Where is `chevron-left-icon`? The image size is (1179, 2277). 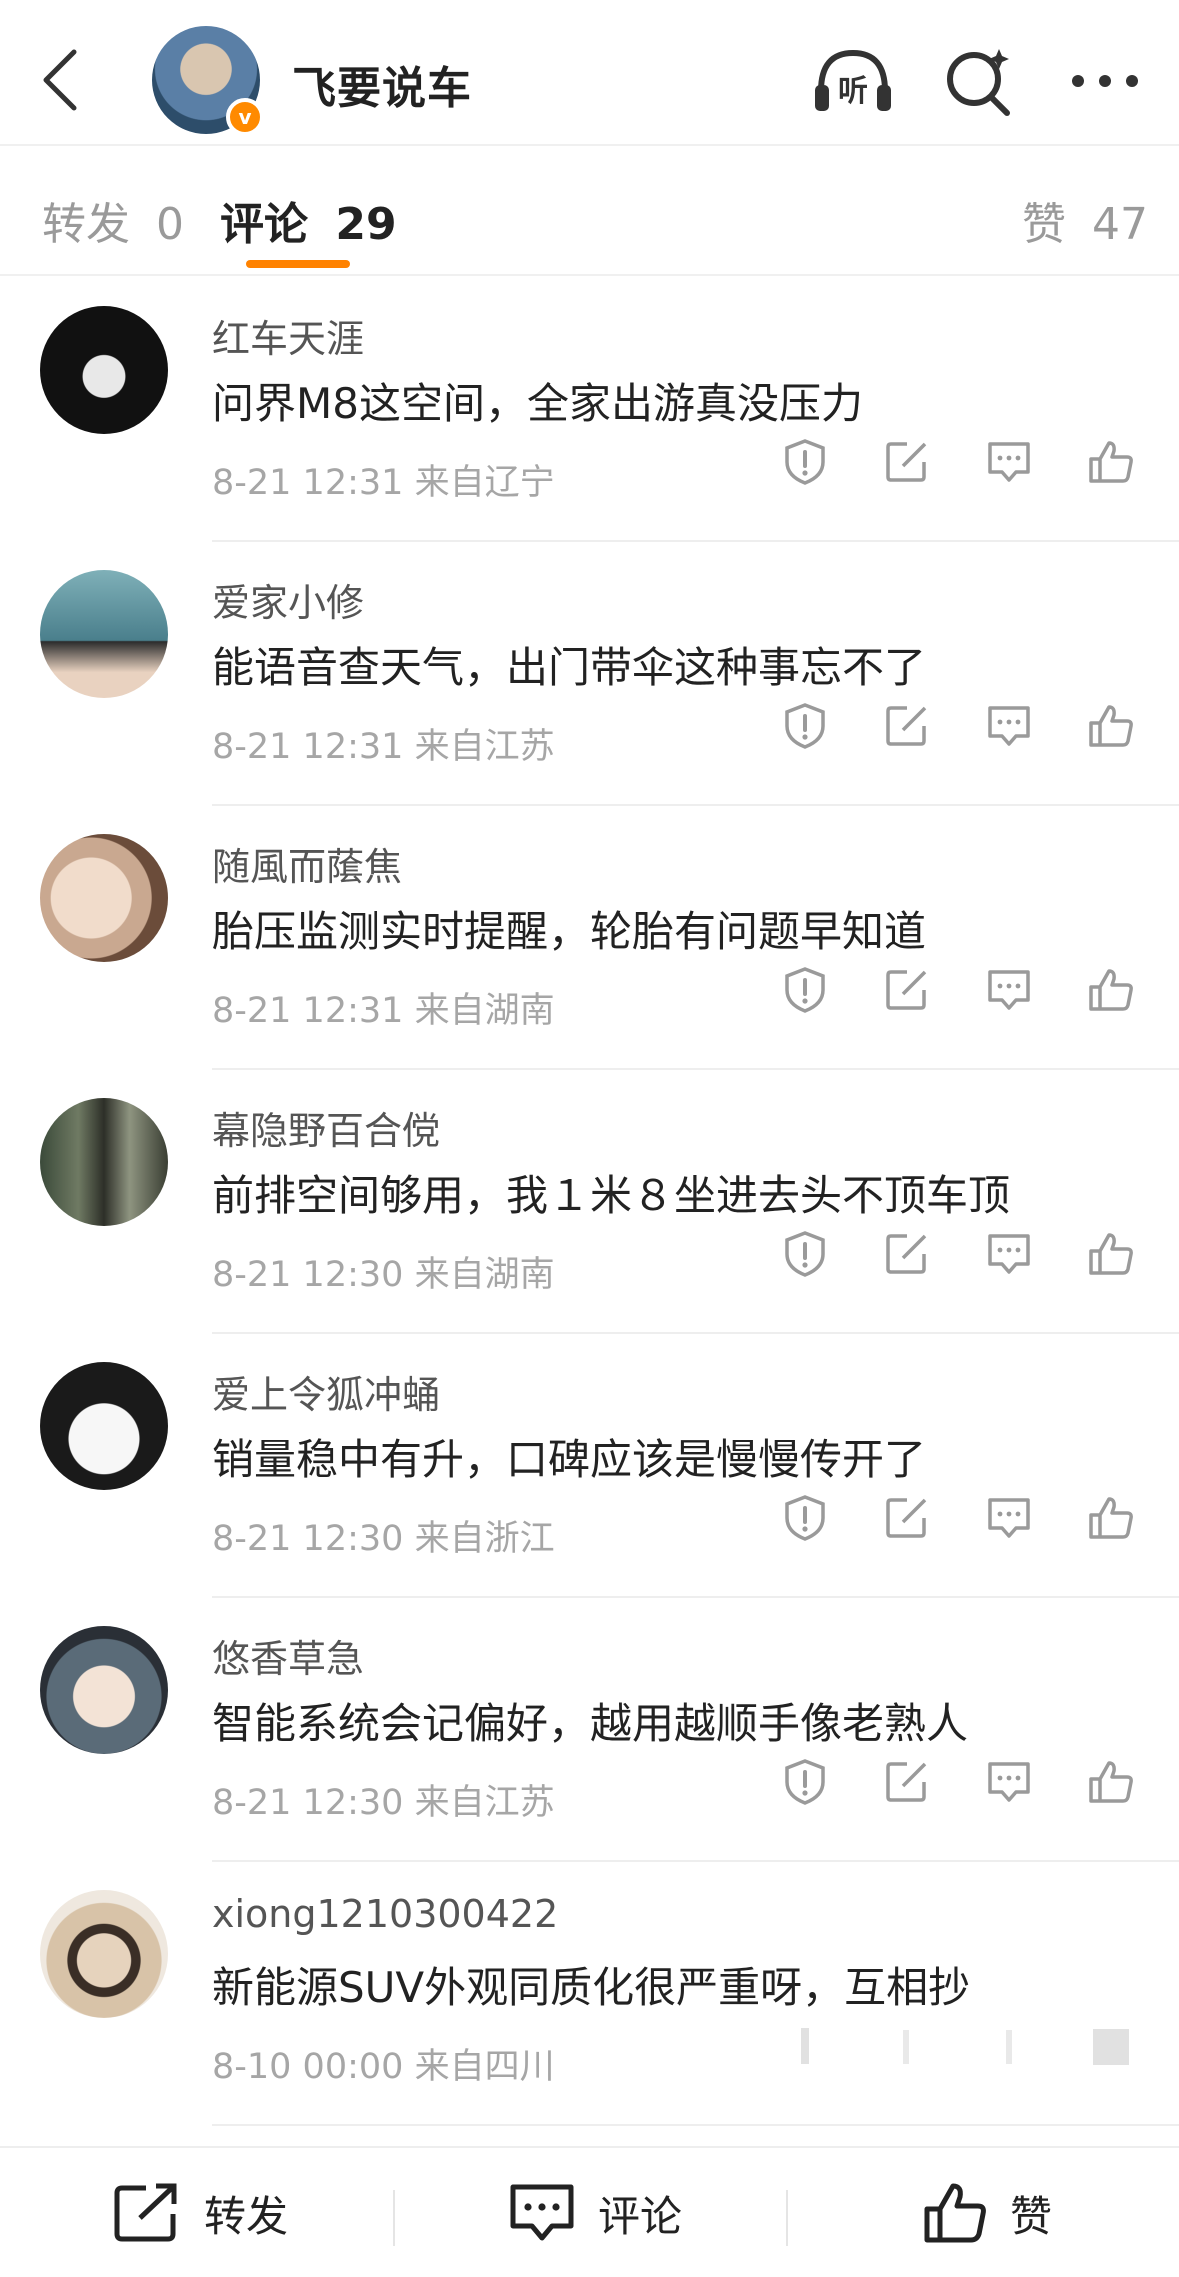
chevron-left-icon is located at coordinates (60, 80).